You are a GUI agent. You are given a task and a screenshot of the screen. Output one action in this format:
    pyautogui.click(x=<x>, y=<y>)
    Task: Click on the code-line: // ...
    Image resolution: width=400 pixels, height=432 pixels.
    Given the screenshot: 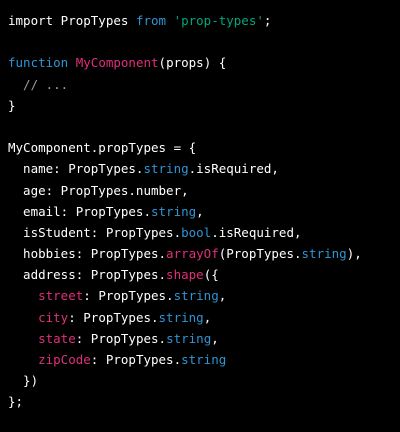 What is the action you would take?
    pyautogui.click(x=204, y=84)
    